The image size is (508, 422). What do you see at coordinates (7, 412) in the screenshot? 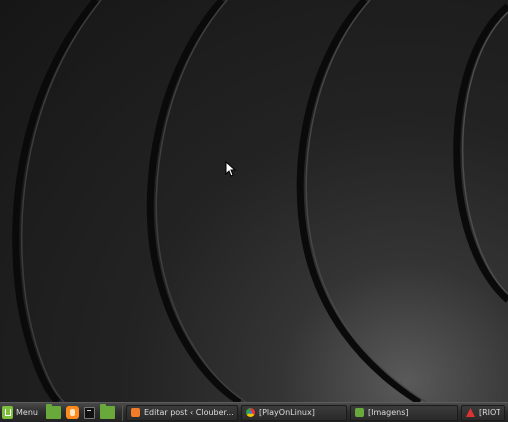
I see `mint-logo-icon` at bounding box center [7, 412].